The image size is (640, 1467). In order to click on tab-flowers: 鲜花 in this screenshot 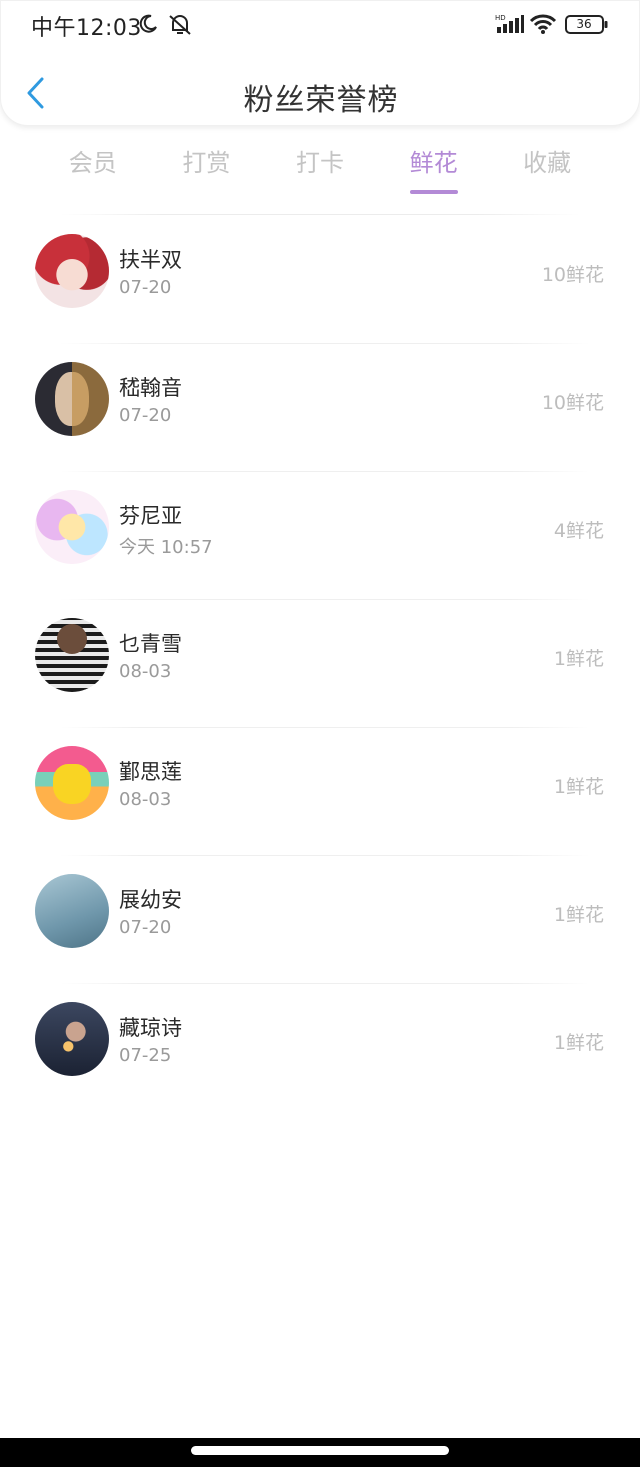, I will do `click(434, 170)`.